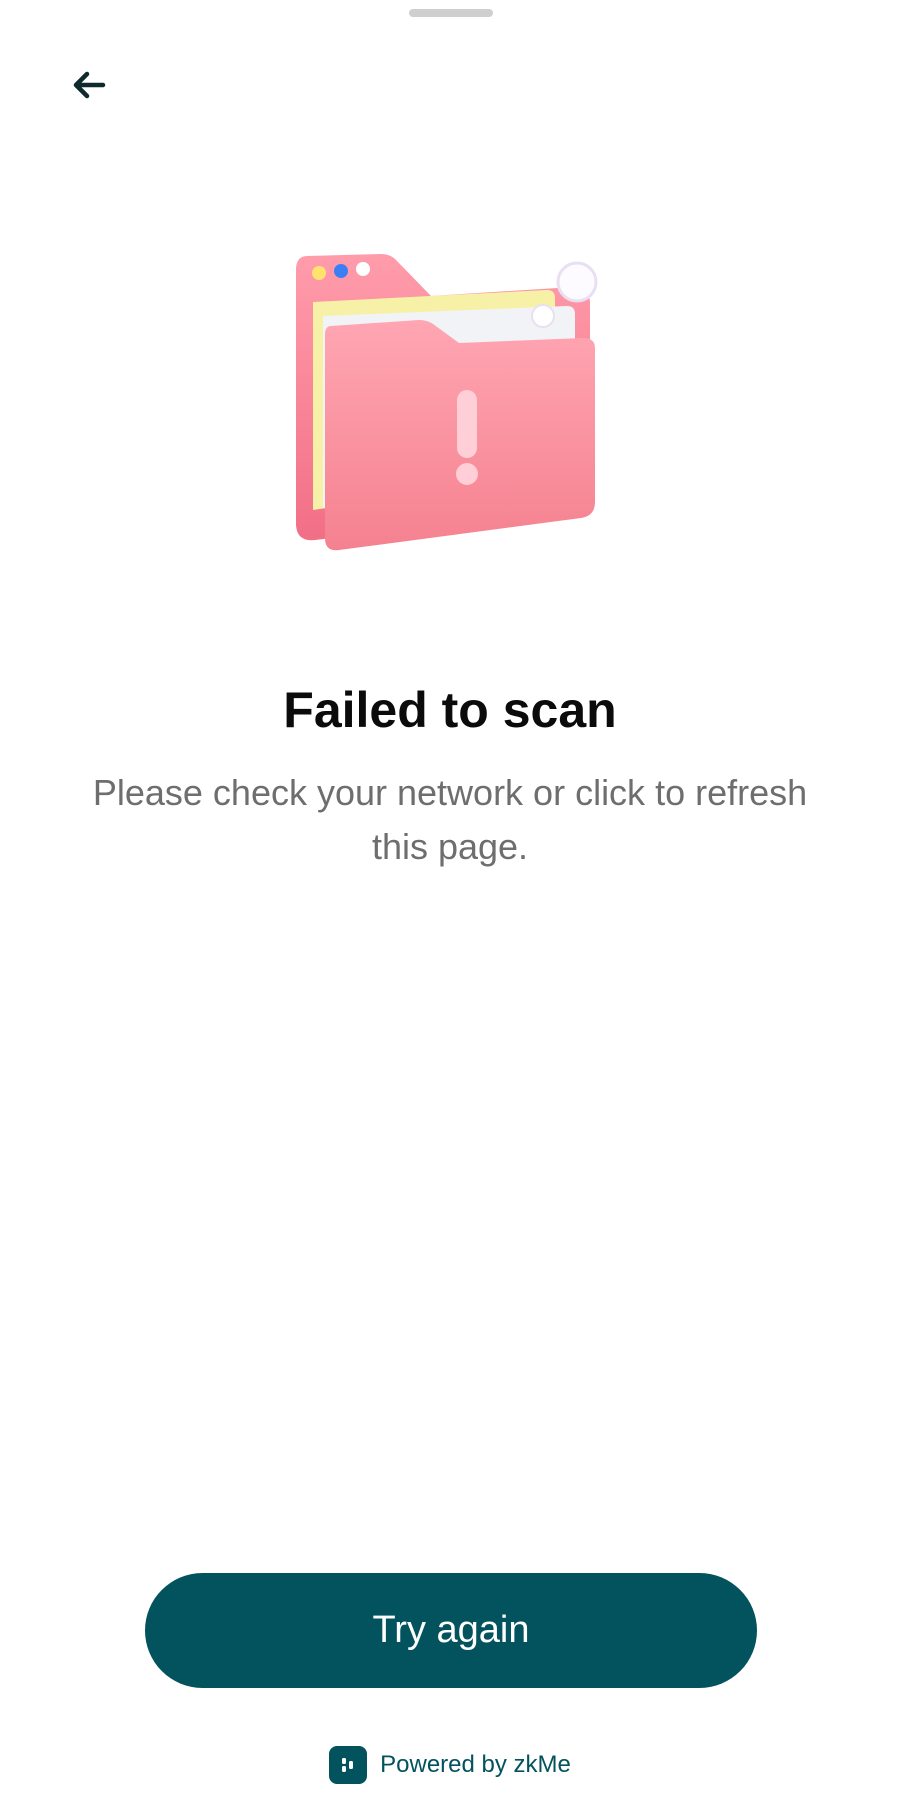  I want to click on powered-by-text: Powered by zkMe, so click(475, 1764).